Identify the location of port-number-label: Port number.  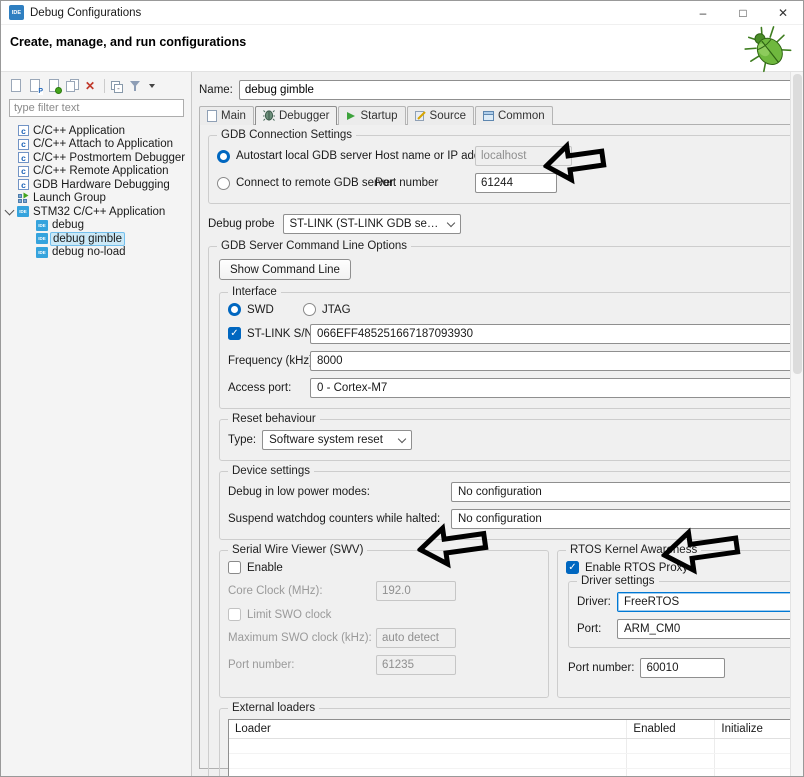
(407, 183).